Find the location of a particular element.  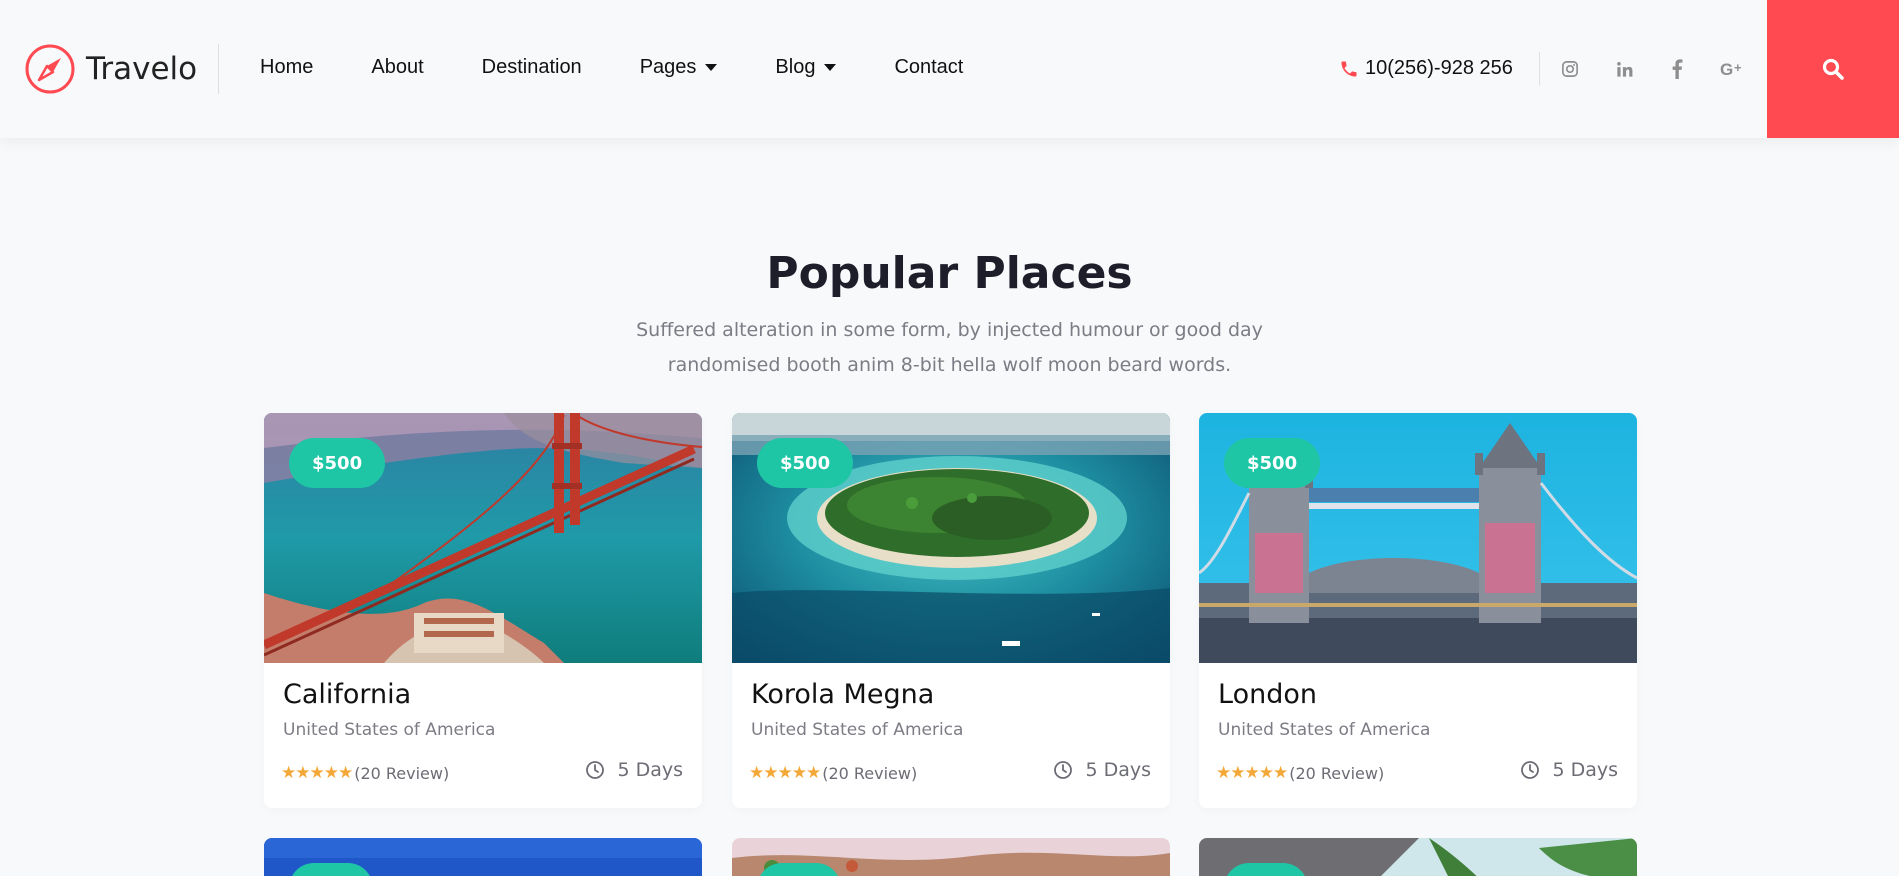

logo-divider is located at coordinates (218, 69).